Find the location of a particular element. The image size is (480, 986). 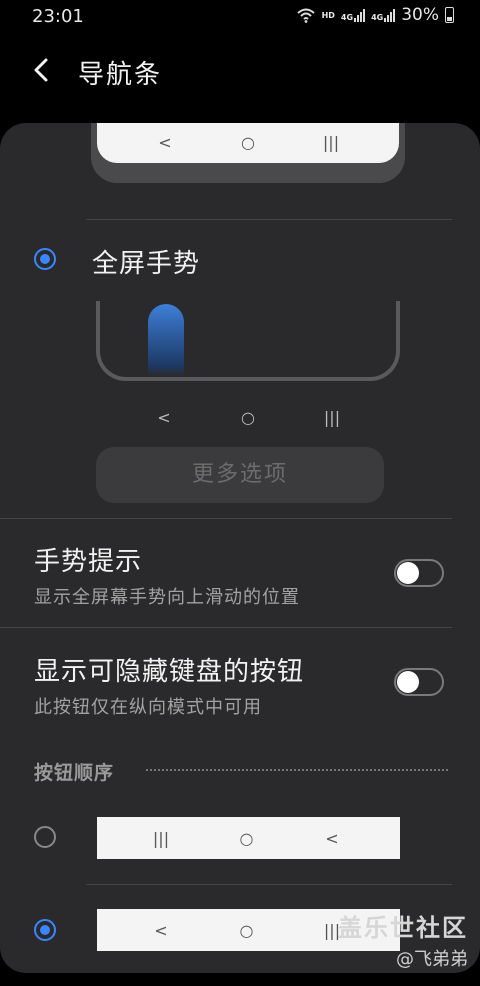

watermark: 盖乐世社区 @飞弟弟 is located at coordinates (403, 939).